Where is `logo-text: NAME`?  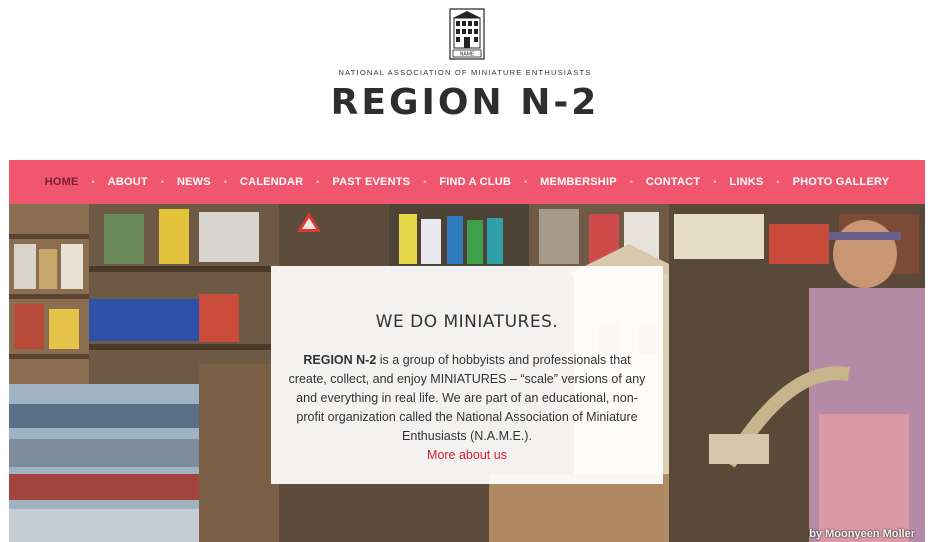
logo-text: NAME is located at coordinates (467, 55).